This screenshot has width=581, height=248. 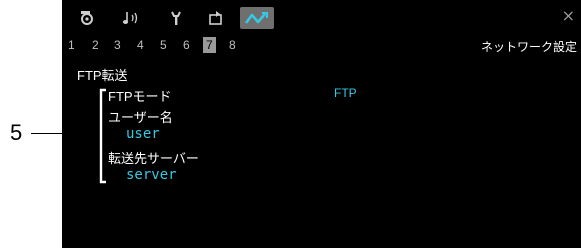 What do you see at coordinates (140, 116) in the screenshot?
I see `username-label: ユーザー名` at bounding box center [140, 116].